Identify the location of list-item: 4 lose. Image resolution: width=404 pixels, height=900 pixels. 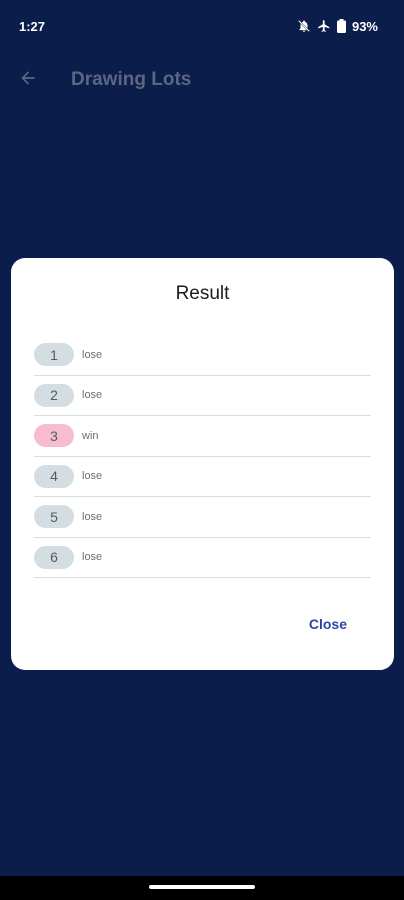
(202, 477).